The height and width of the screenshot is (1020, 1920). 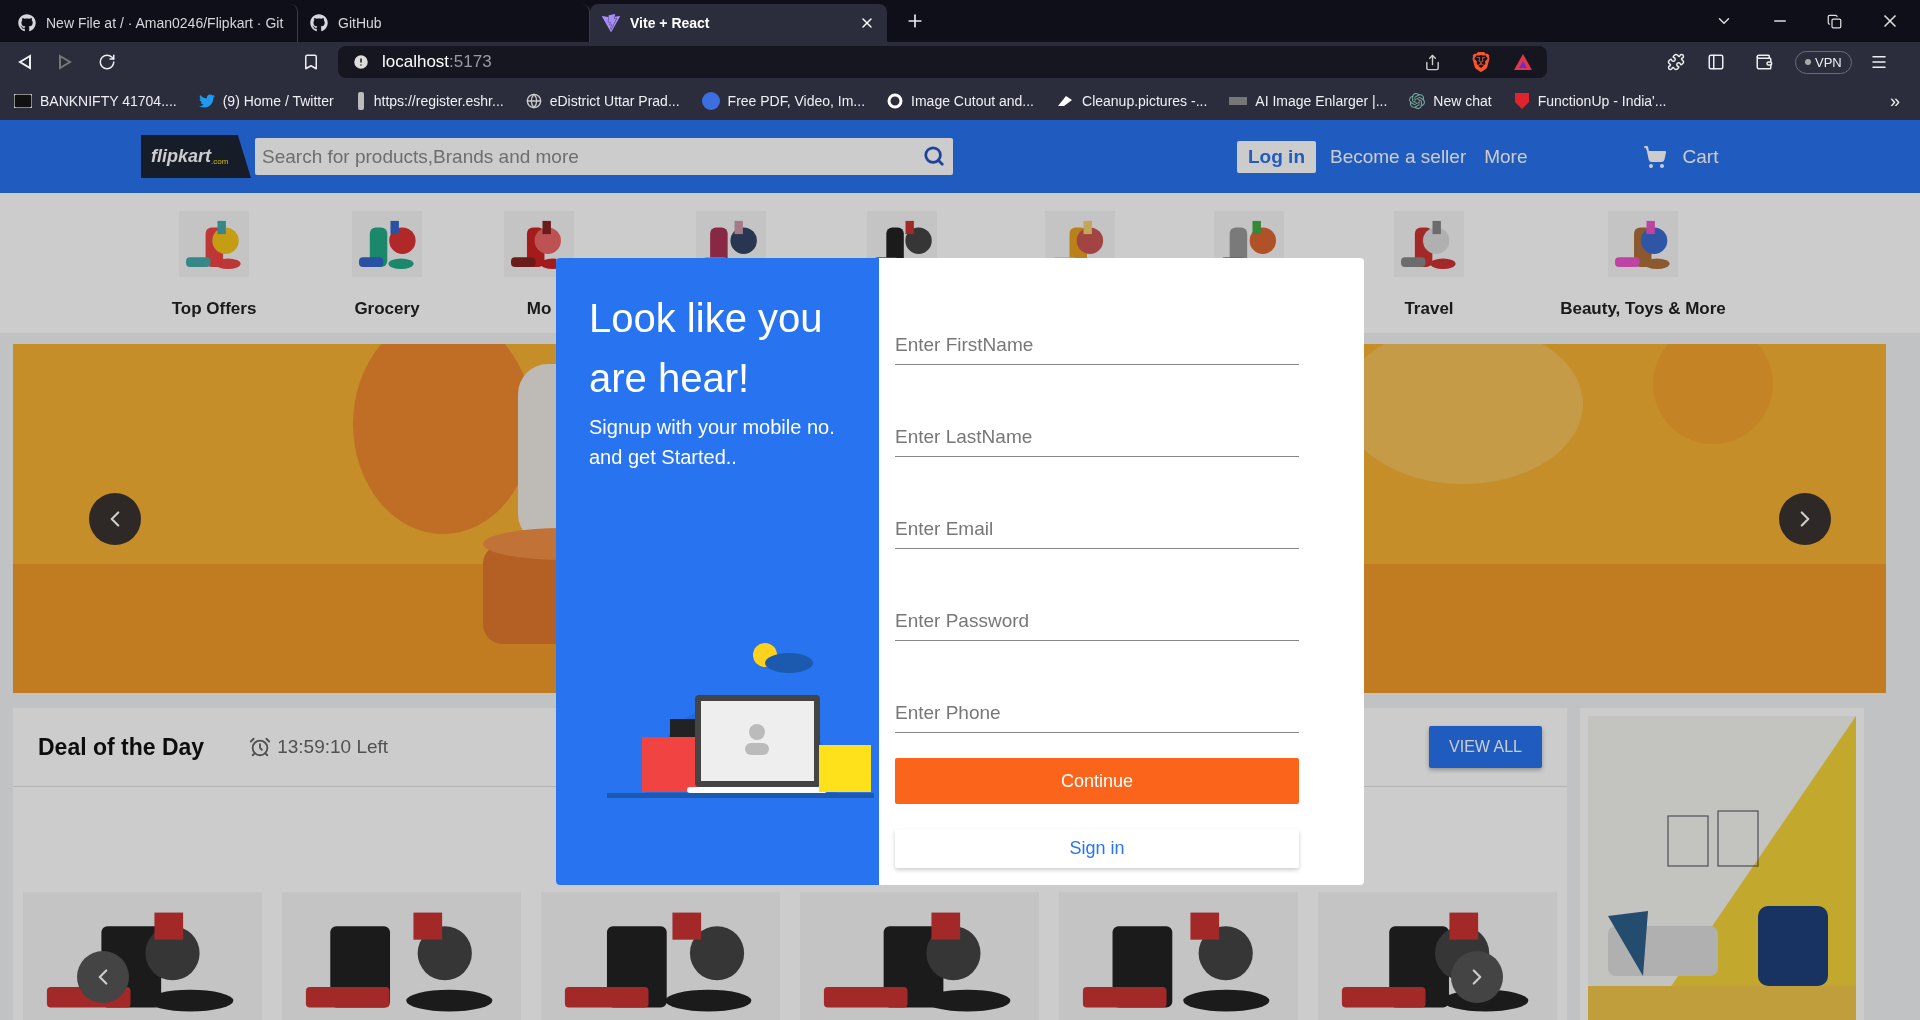 What do you see at coordinates (1506, 156) in the screenshot?
I see `more-link: More` at bounding box center [1506, 156].